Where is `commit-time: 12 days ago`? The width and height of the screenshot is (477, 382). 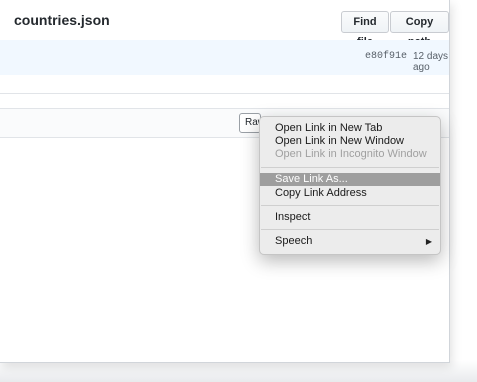
commit-time: 12 days ago is located at coordinates (431, 62).